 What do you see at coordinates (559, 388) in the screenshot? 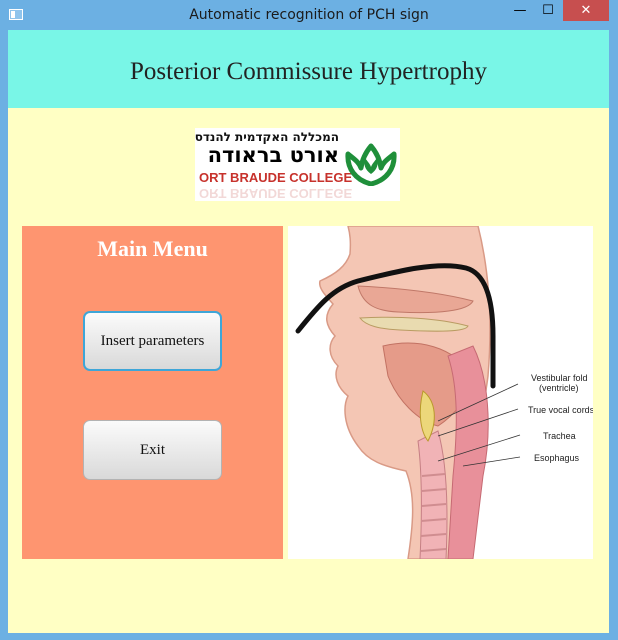
I see `label-ventricle: (ventricle)` at bounding box center [559, 388].